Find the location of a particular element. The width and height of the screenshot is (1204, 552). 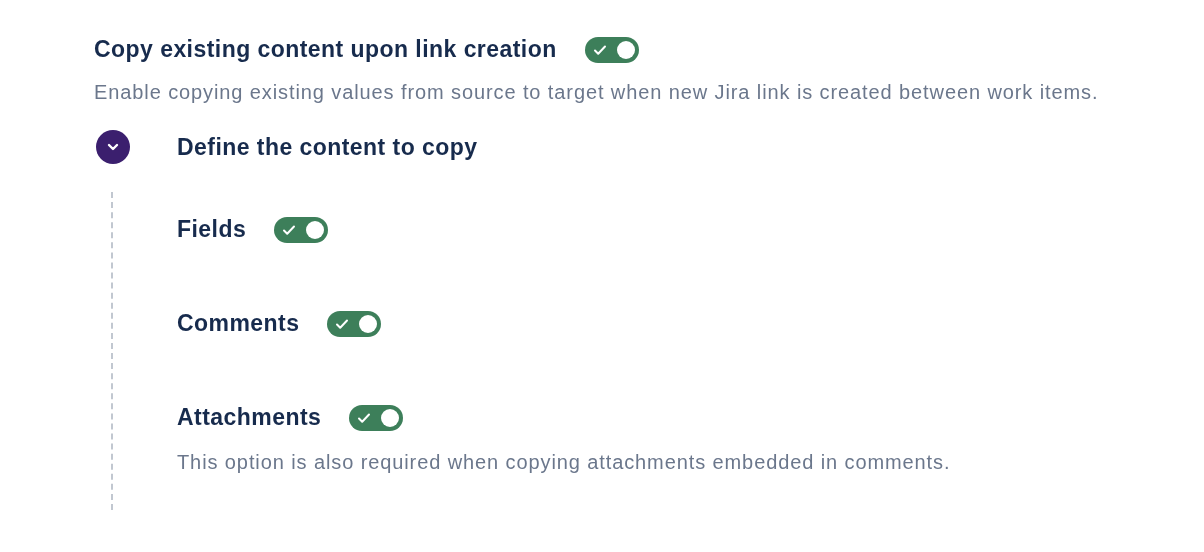

option-label: Comments is located at coordinates (238, 323).